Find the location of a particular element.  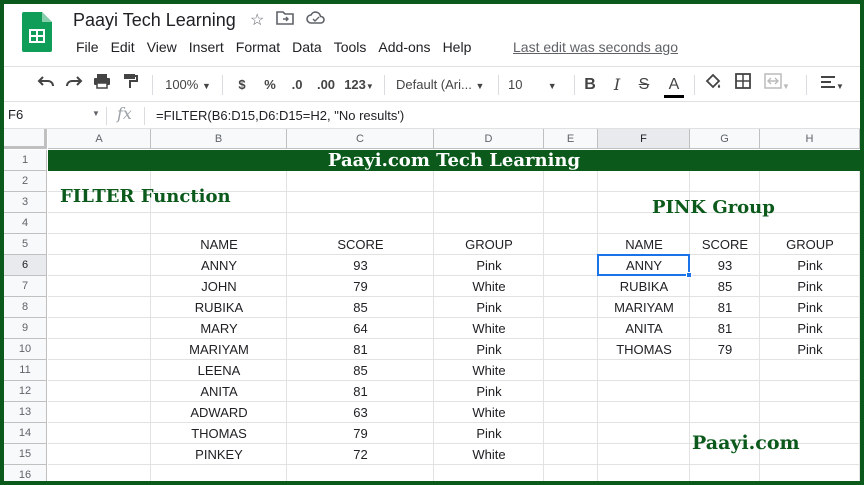

result-name-cell: ANITA is located at coordinates (644, 328).